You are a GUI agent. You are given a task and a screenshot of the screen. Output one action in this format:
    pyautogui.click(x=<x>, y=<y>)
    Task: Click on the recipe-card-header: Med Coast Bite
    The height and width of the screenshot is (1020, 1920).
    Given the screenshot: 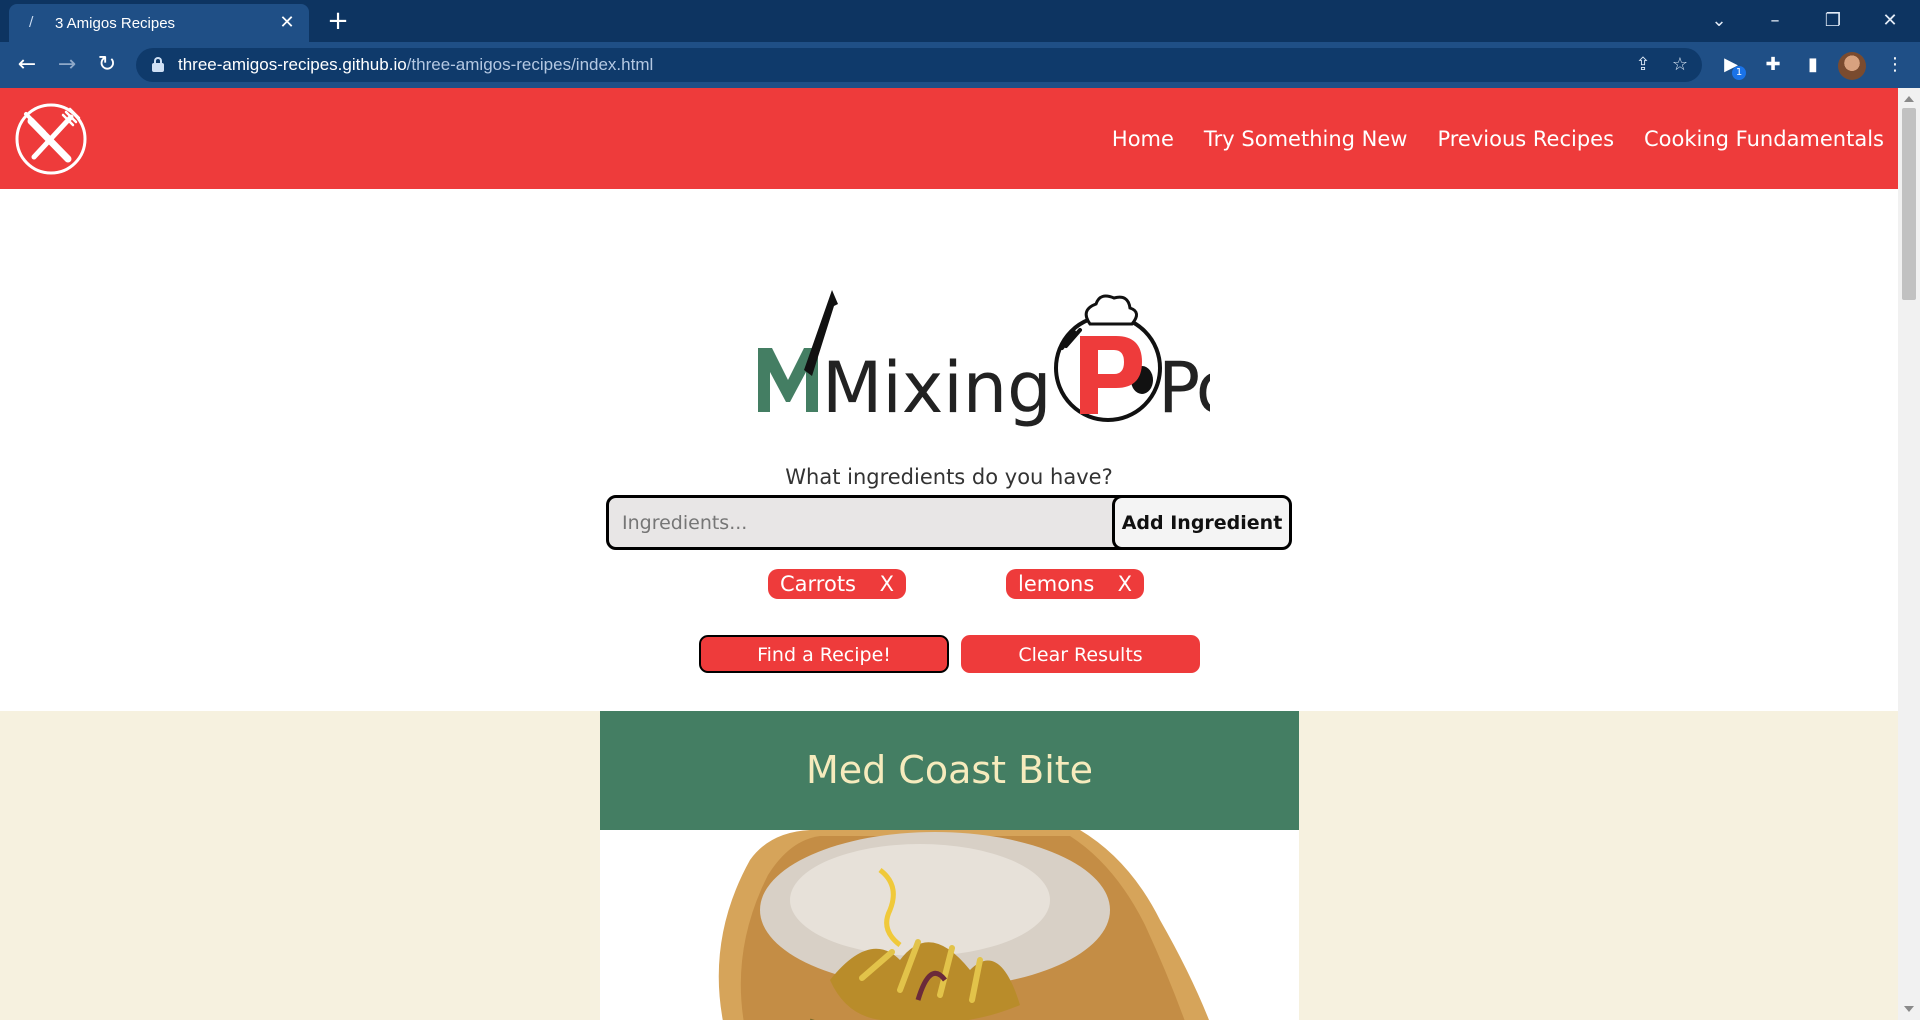 What is the action you would take?
    pyautogui.click(x=949, y=770)
    